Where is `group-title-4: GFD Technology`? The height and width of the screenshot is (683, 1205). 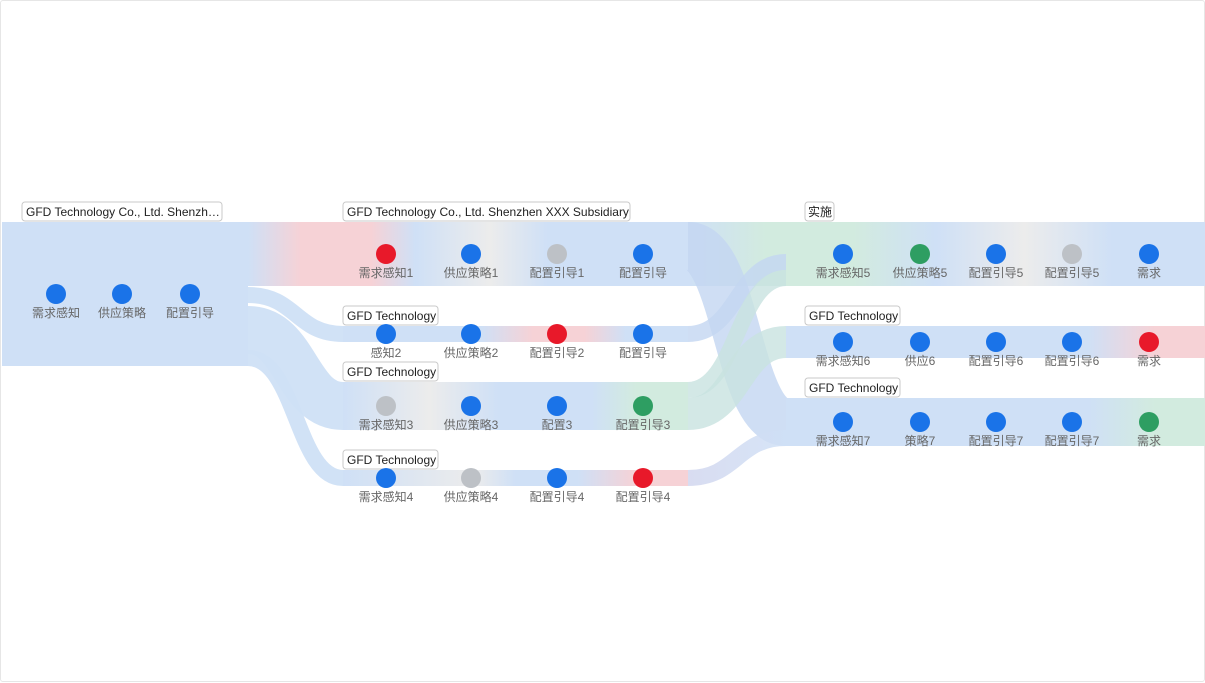 group-title-4: GFD Technology is located at coordinates (390, 459).